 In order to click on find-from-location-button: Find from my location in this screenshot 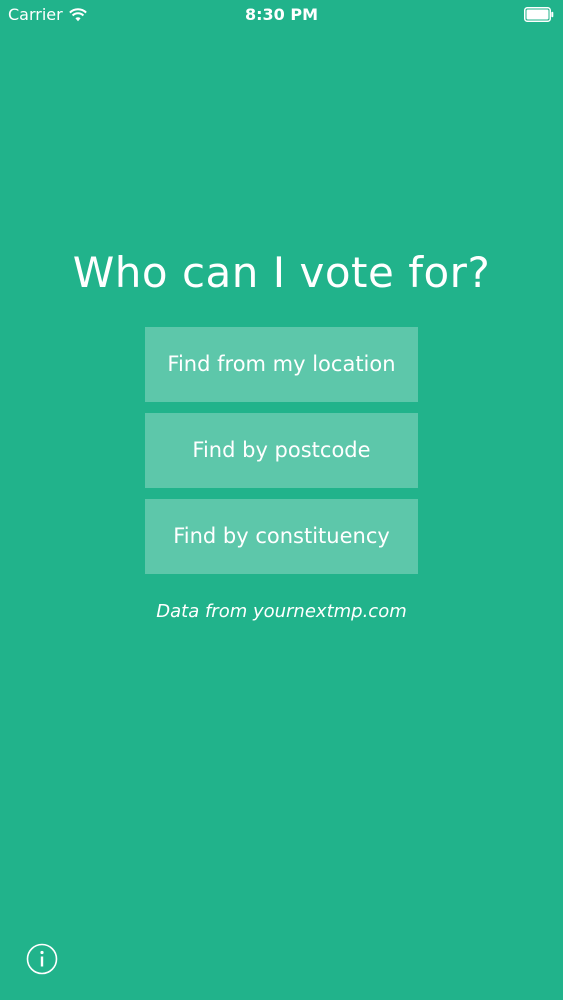, I will do `click(281, 364)`.